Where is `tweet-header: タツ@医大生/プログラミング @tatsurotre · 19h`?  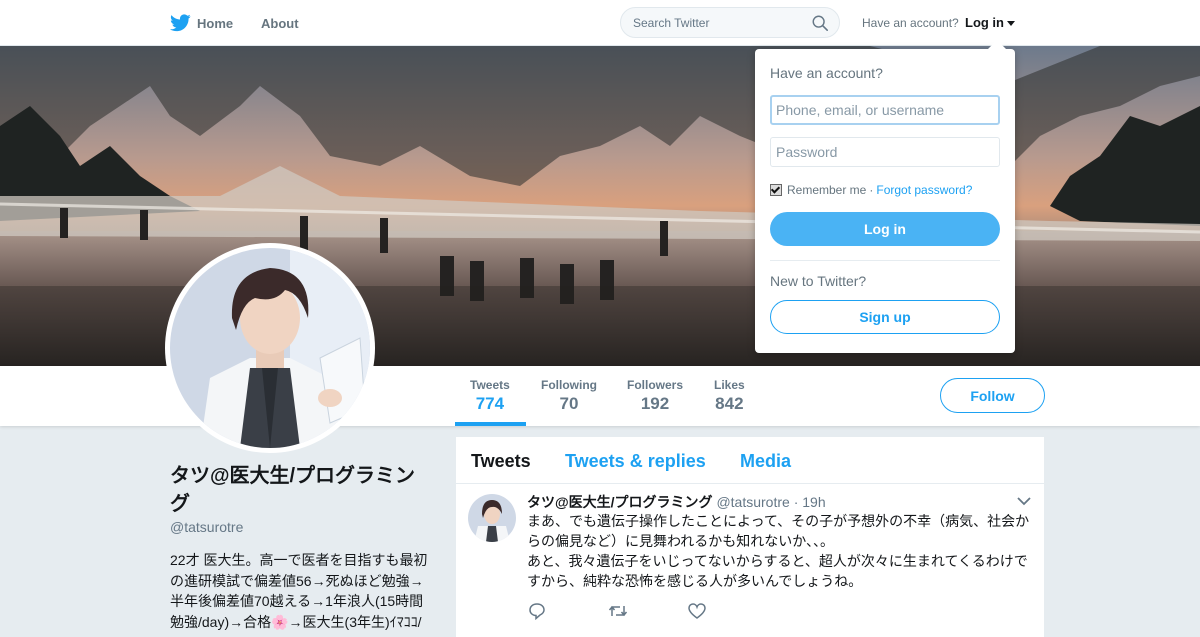
tweet-header: タツ@医大生/プログラミング @tatsurotre · 19h is located at coordinates (676, 502).